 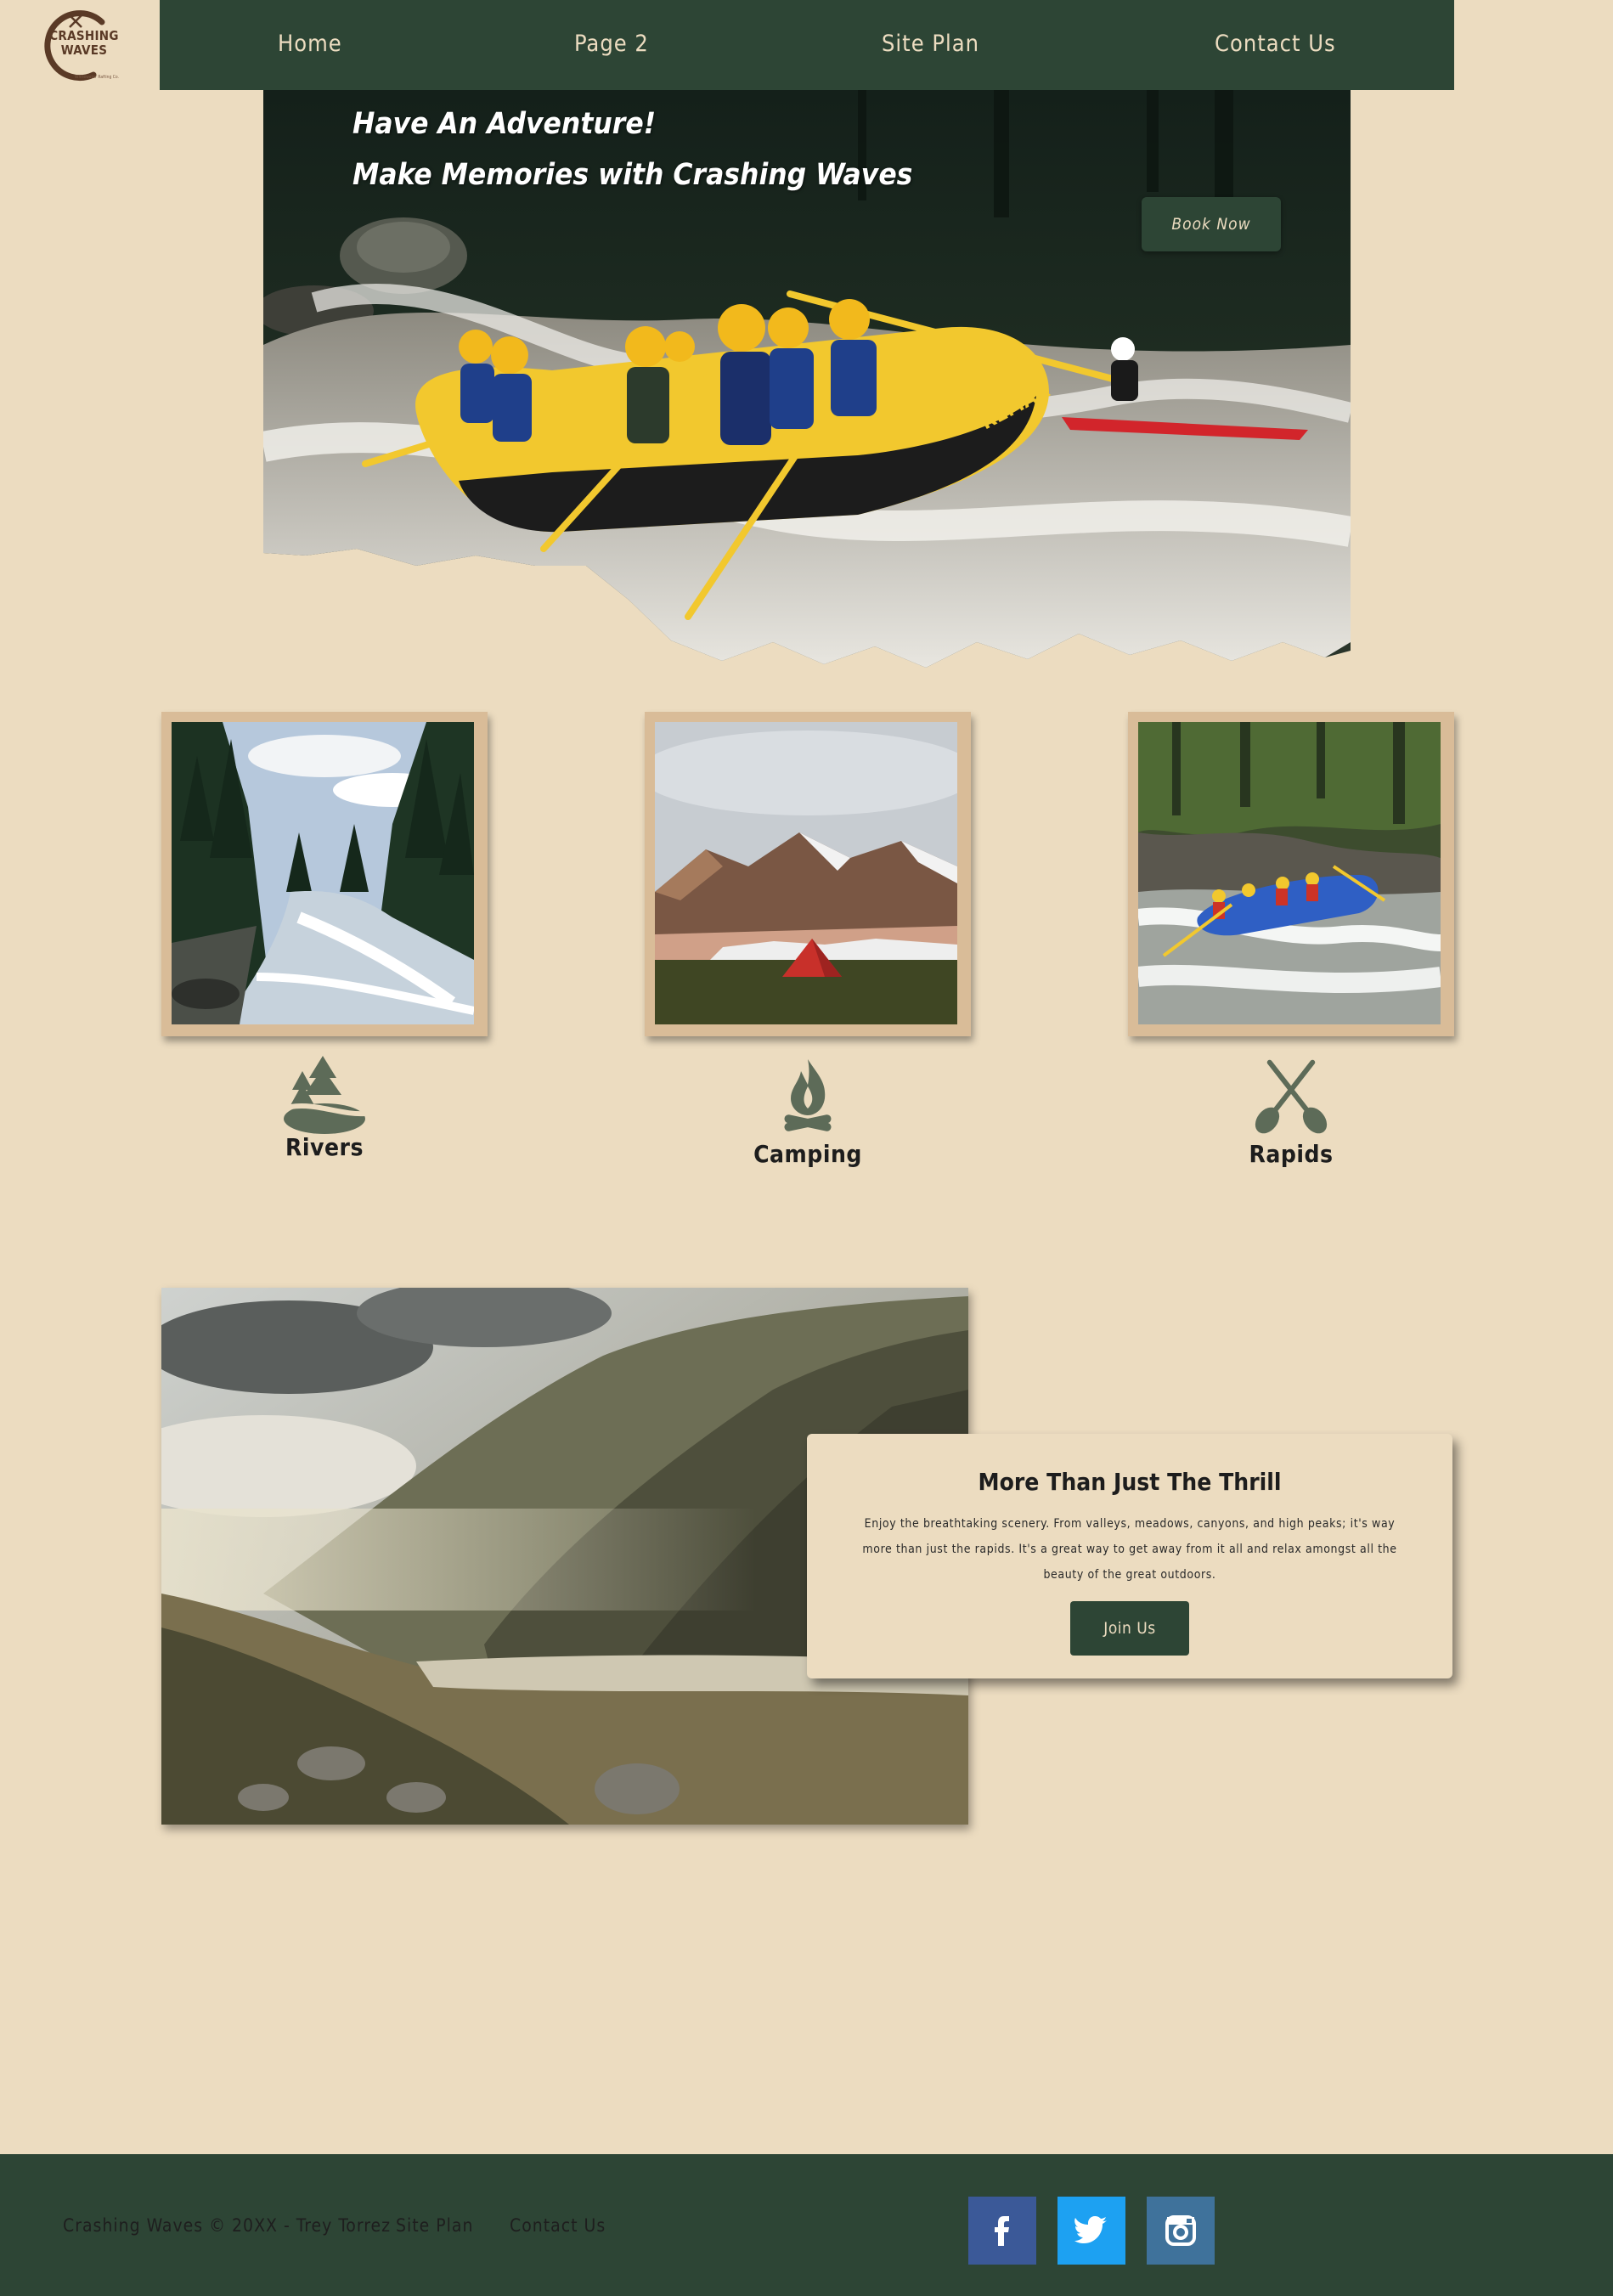 I want to click on nav-page-2: Page 2, so click(x=611, y=44).